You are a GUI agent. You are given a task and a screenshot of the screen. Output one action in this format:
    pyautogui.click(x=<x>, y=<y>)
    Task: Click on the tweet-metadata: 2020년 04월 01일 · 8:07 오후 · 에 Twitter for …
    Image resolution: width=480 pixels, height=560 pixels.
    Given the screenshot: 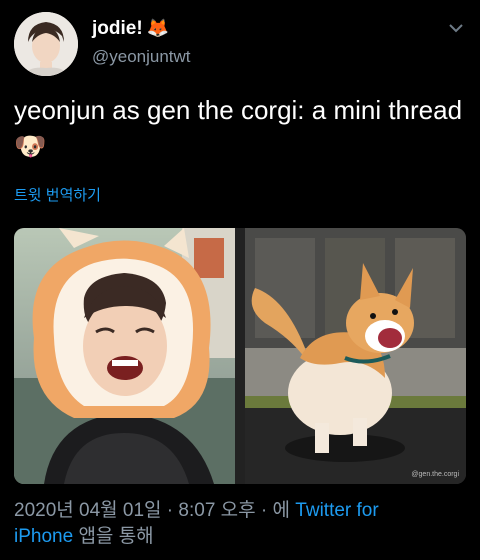 What is the action you would take?
    pyautogui.click(x=240, y=524)
    